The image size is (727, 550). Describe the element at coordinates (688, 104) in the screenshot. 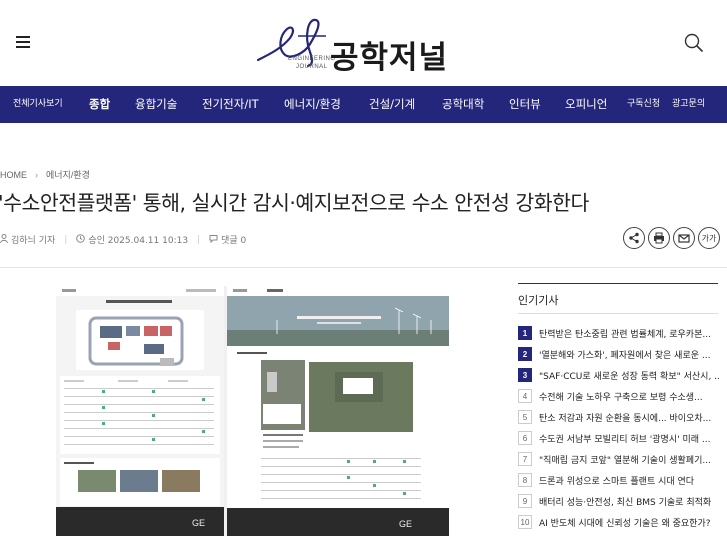

I see `nav-item-ad-inquiry: 광고문의` at that location.